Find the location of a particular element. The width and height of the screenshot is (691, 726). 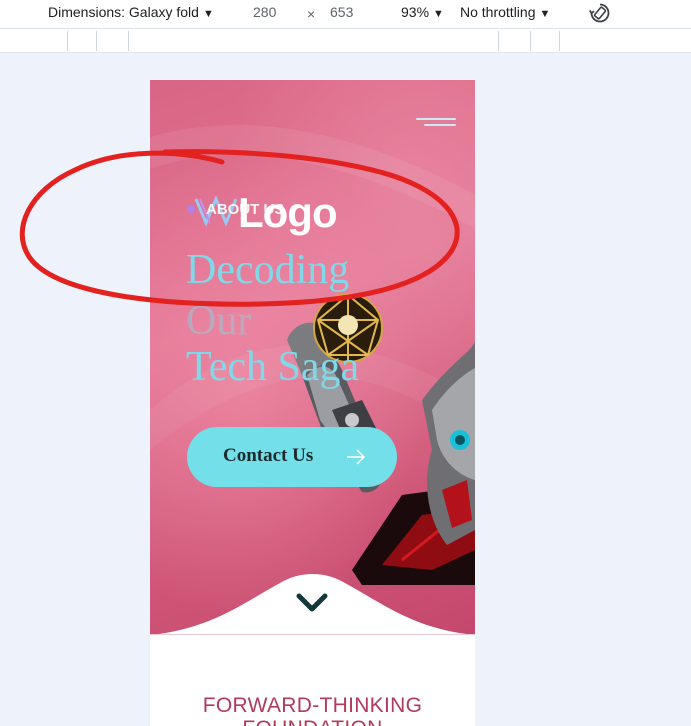

hero-headline-line-3: Tech Saga is located at coordinates (273, 367).